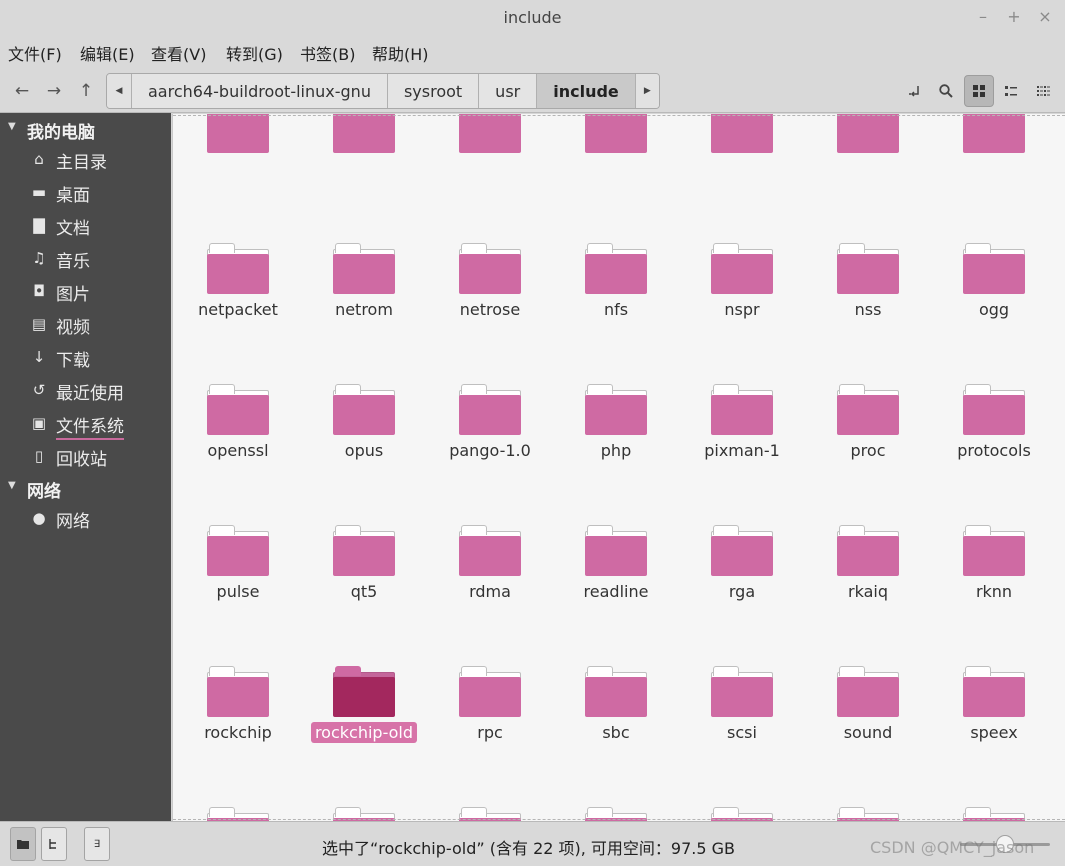 This screenshot has width=1065, height=866. I want to click on sidebar-item-trash: ▯ 回收站, so click(85, 457).